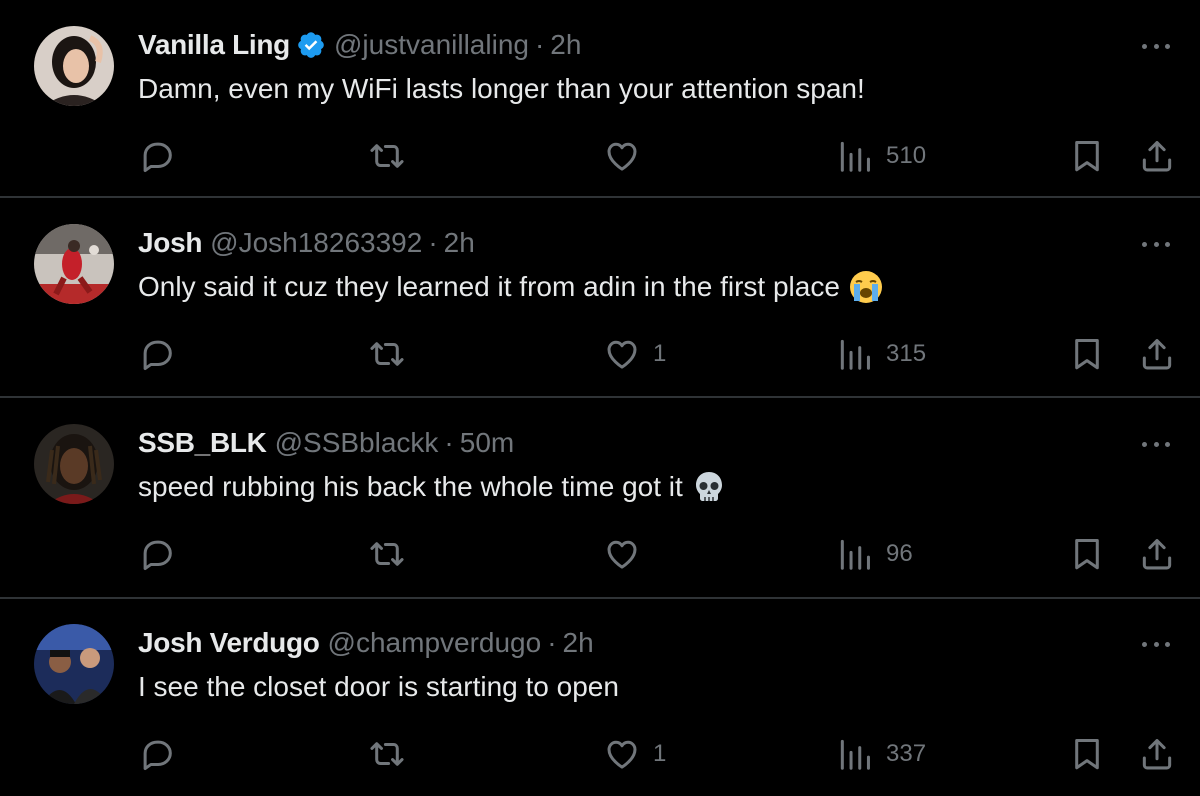  I want to click on avatar-basketball-image, so click(74, 264).